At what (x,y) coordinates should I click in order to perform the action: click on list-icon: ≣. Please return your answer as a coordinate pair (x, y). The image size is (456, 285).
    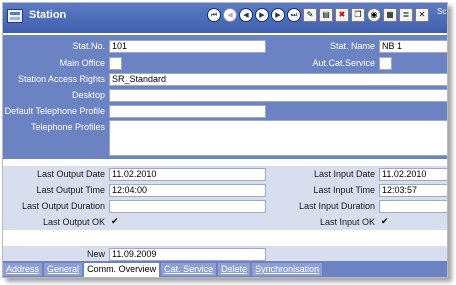
    Looking at the image, I should click on (406, 15).